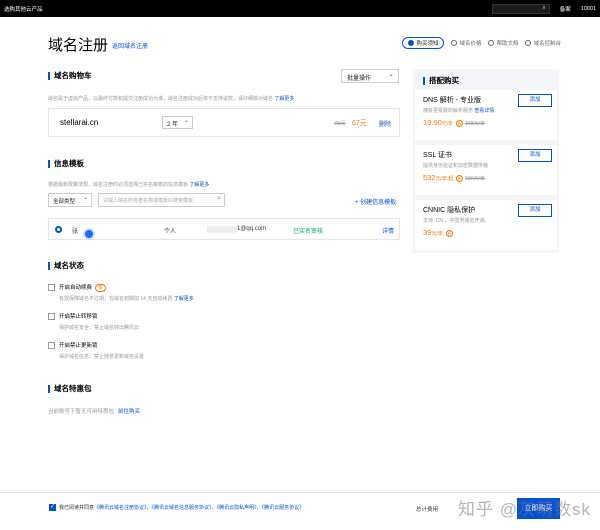  Describe the element at coordinates (130, 45) in the screenshot. I see `back-link: 返回域名注册` at that location.